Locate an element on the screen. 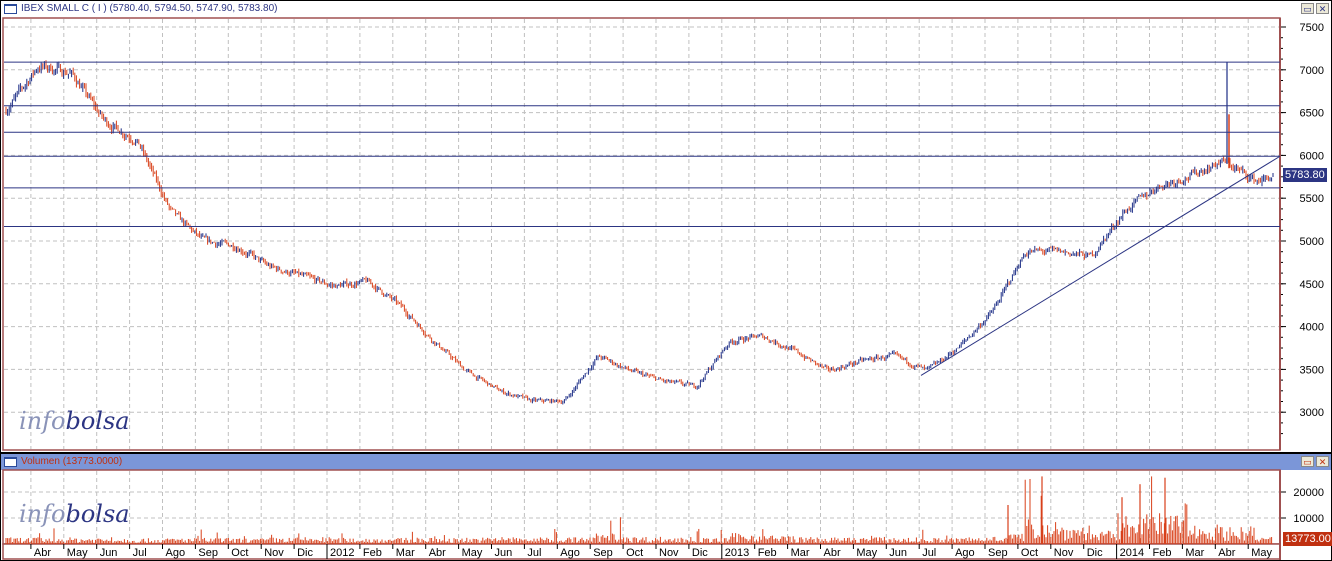  y-tick-label: 3500 is located at coordinates (1312, 370).